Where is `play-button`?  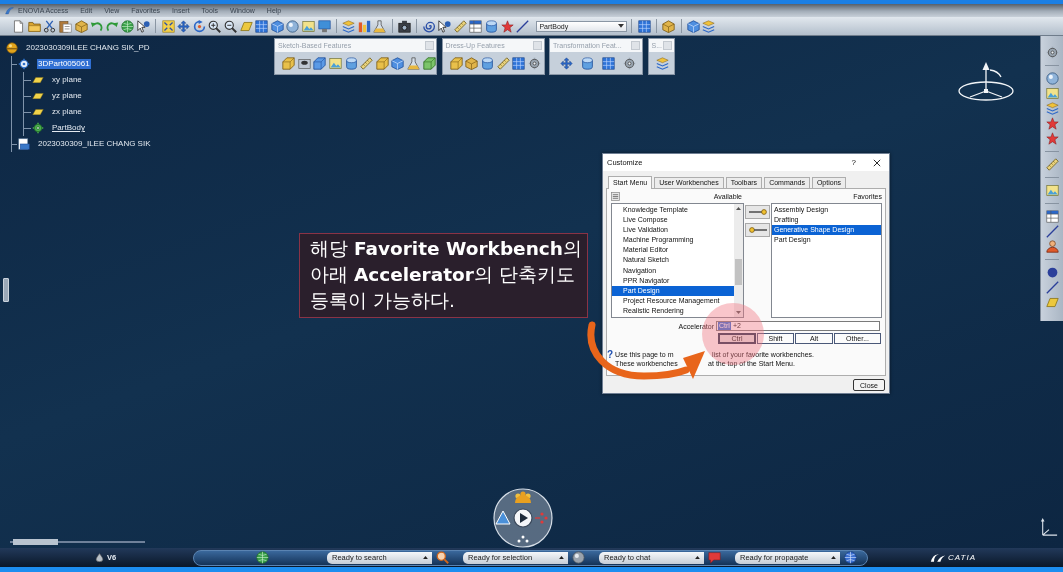
play-button is located at coordinates (523, 518).